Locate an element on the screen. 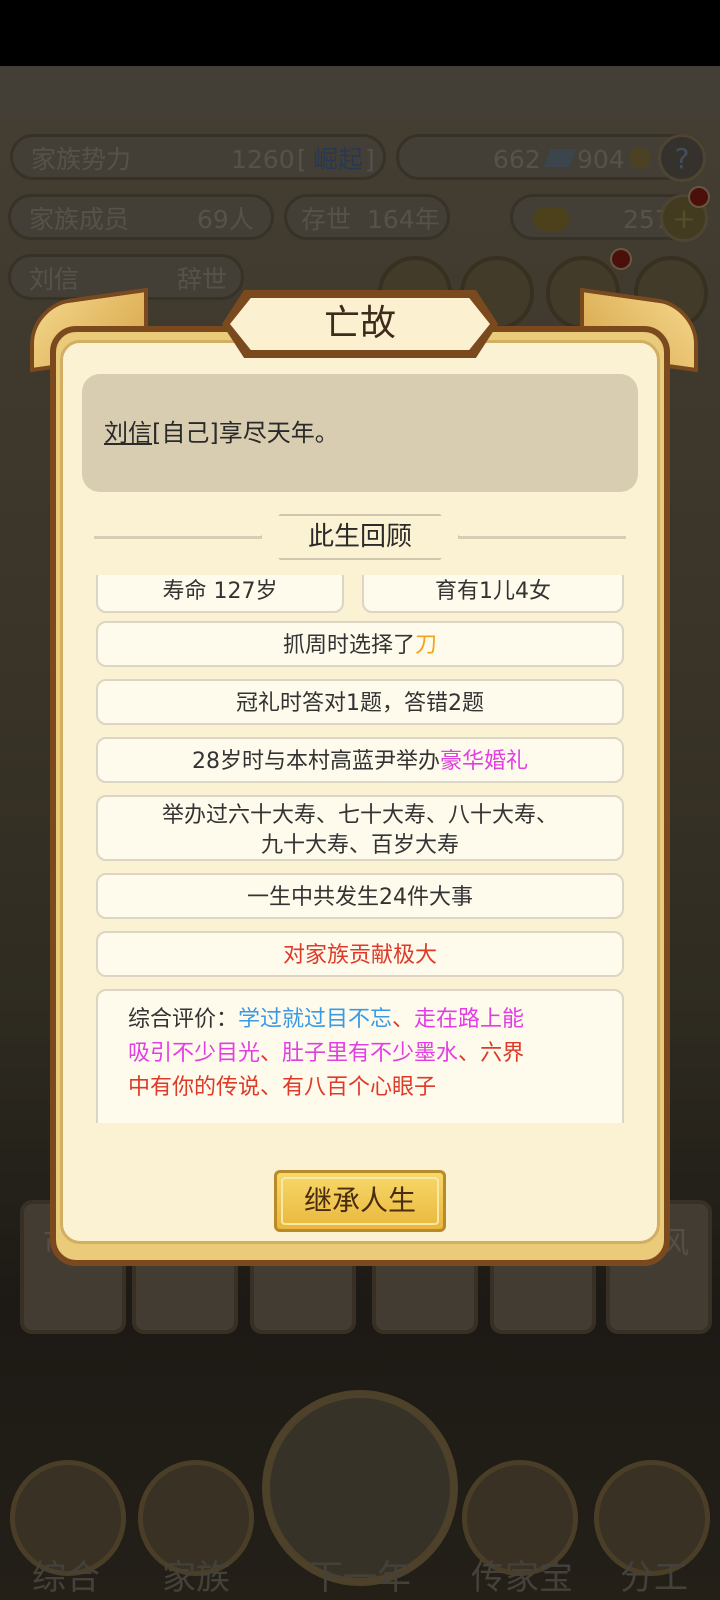 The width and height of the screenshot is (720, 1600). wedding-text: 28岁时与本村高蓝尹举办 is located at coordinates (315, 761).